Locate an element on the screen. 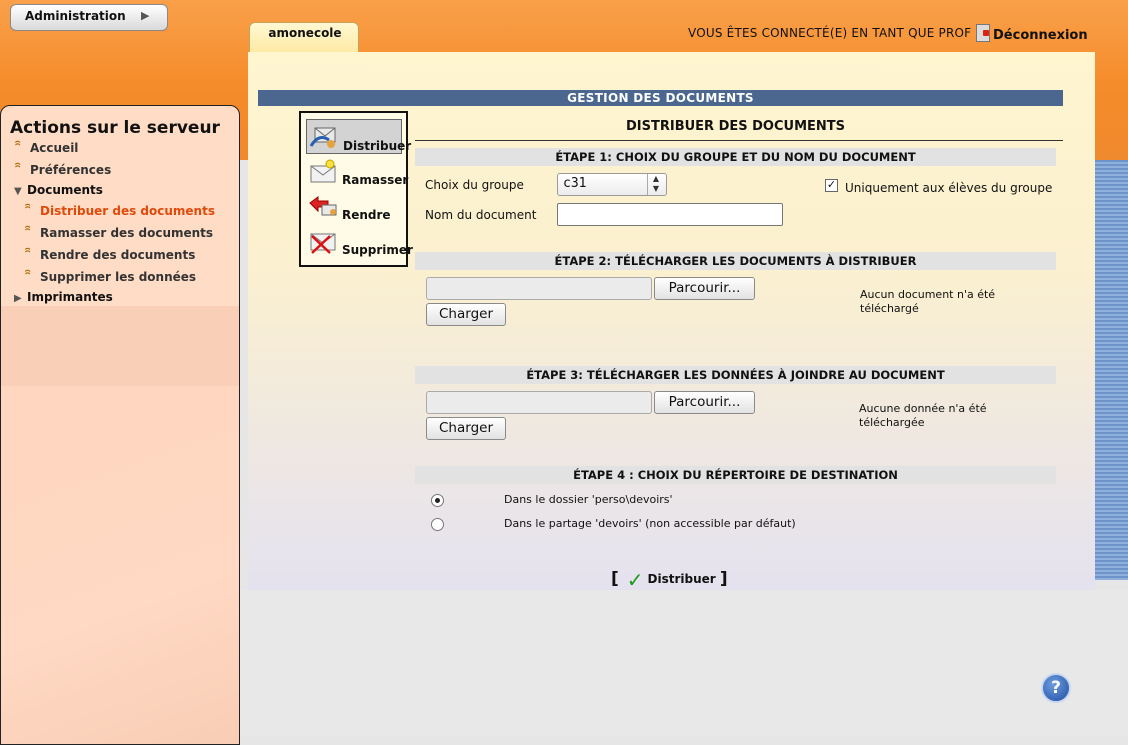  administration-label: Administration is located at coordinates (75, 16).